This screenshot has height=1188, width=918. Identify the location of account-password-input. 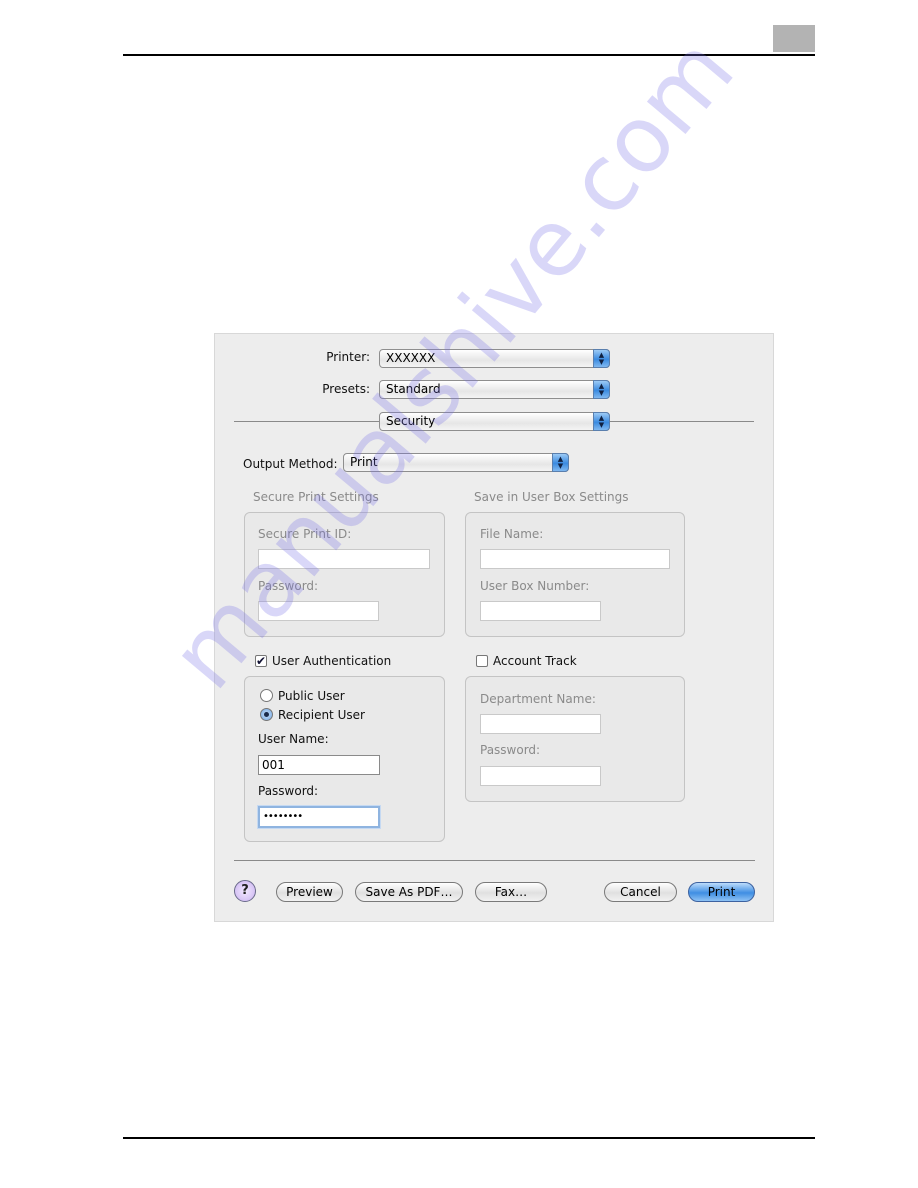
(540, 776).